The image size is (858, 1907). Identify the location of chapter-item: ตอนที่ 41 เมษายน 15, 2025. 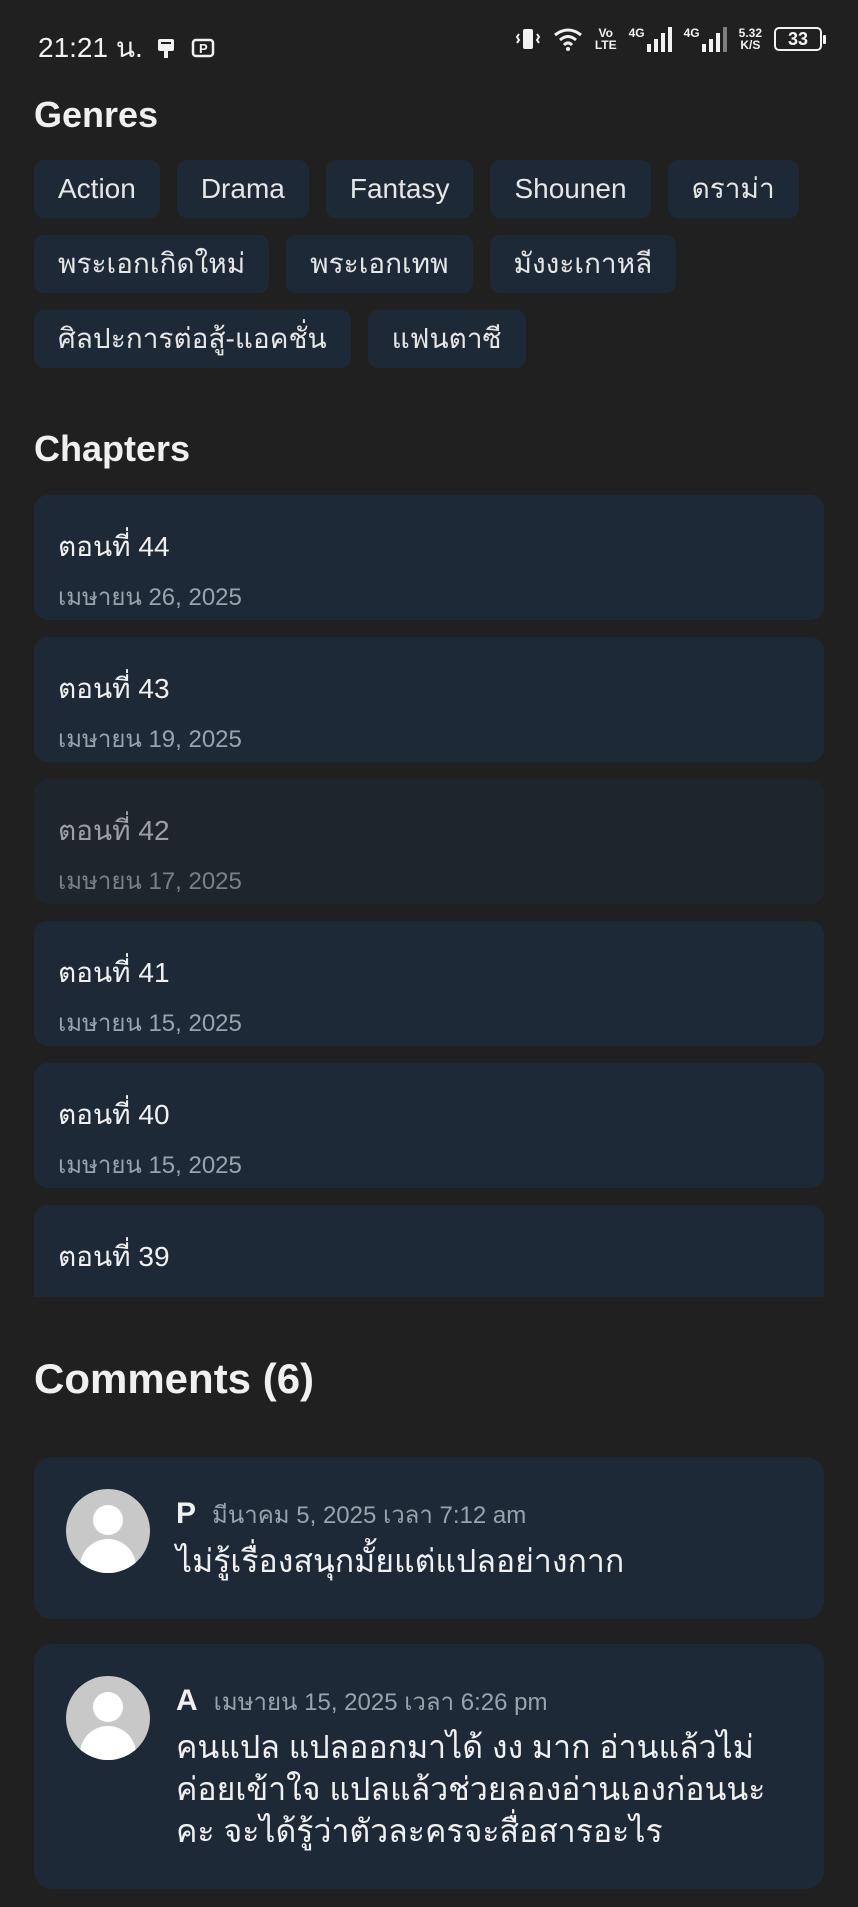
(429, 983).